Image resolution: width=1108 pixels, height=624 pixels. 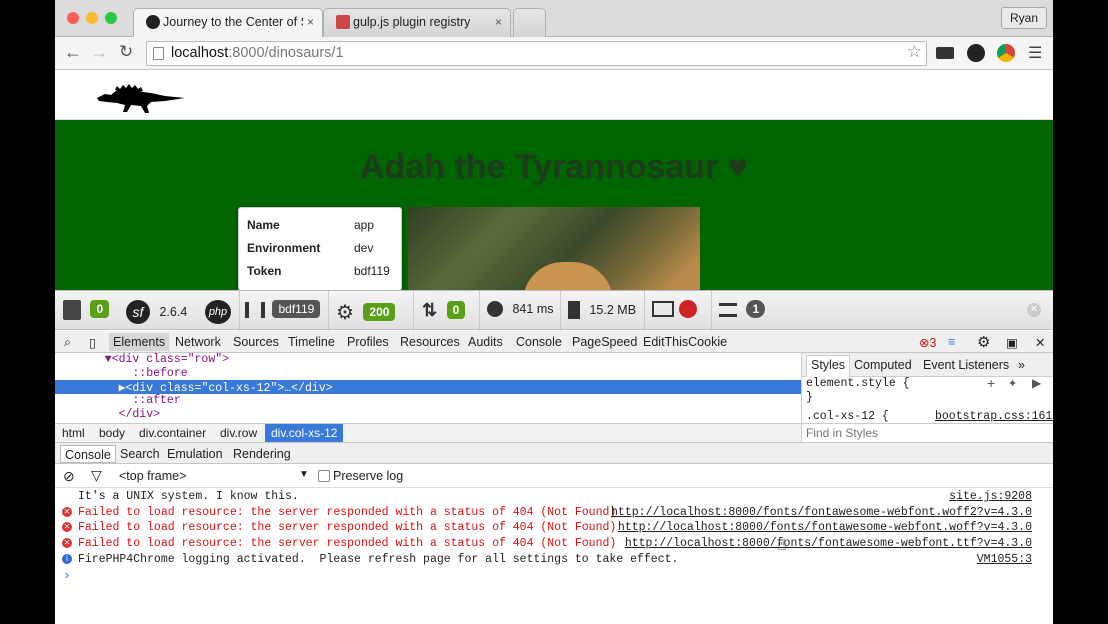 I want to click on crumb-body: body, so click(x=112, y=433).